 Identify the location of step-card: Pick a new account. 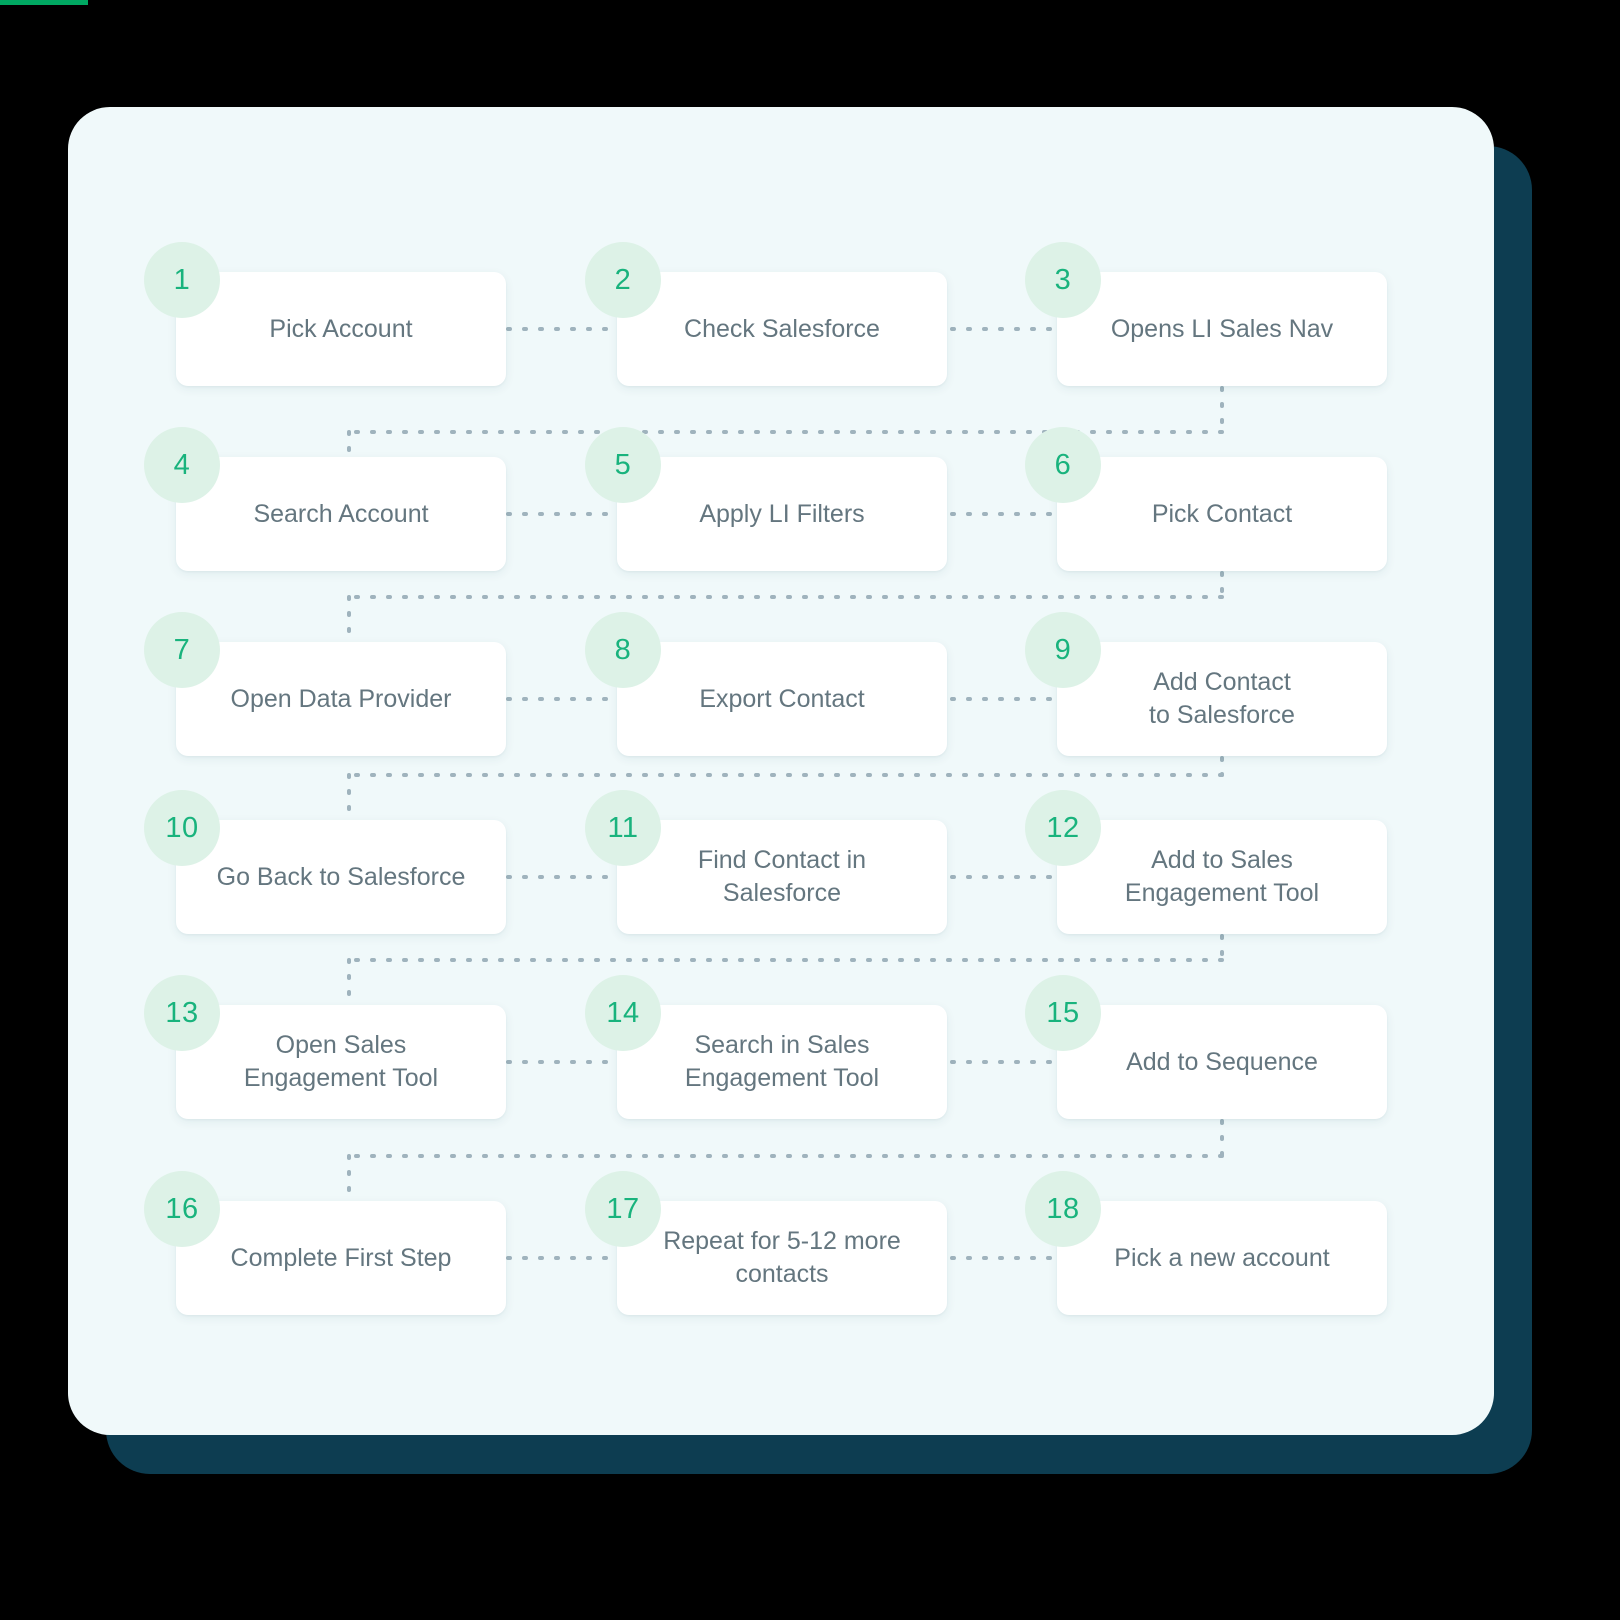
(1222, 1258).